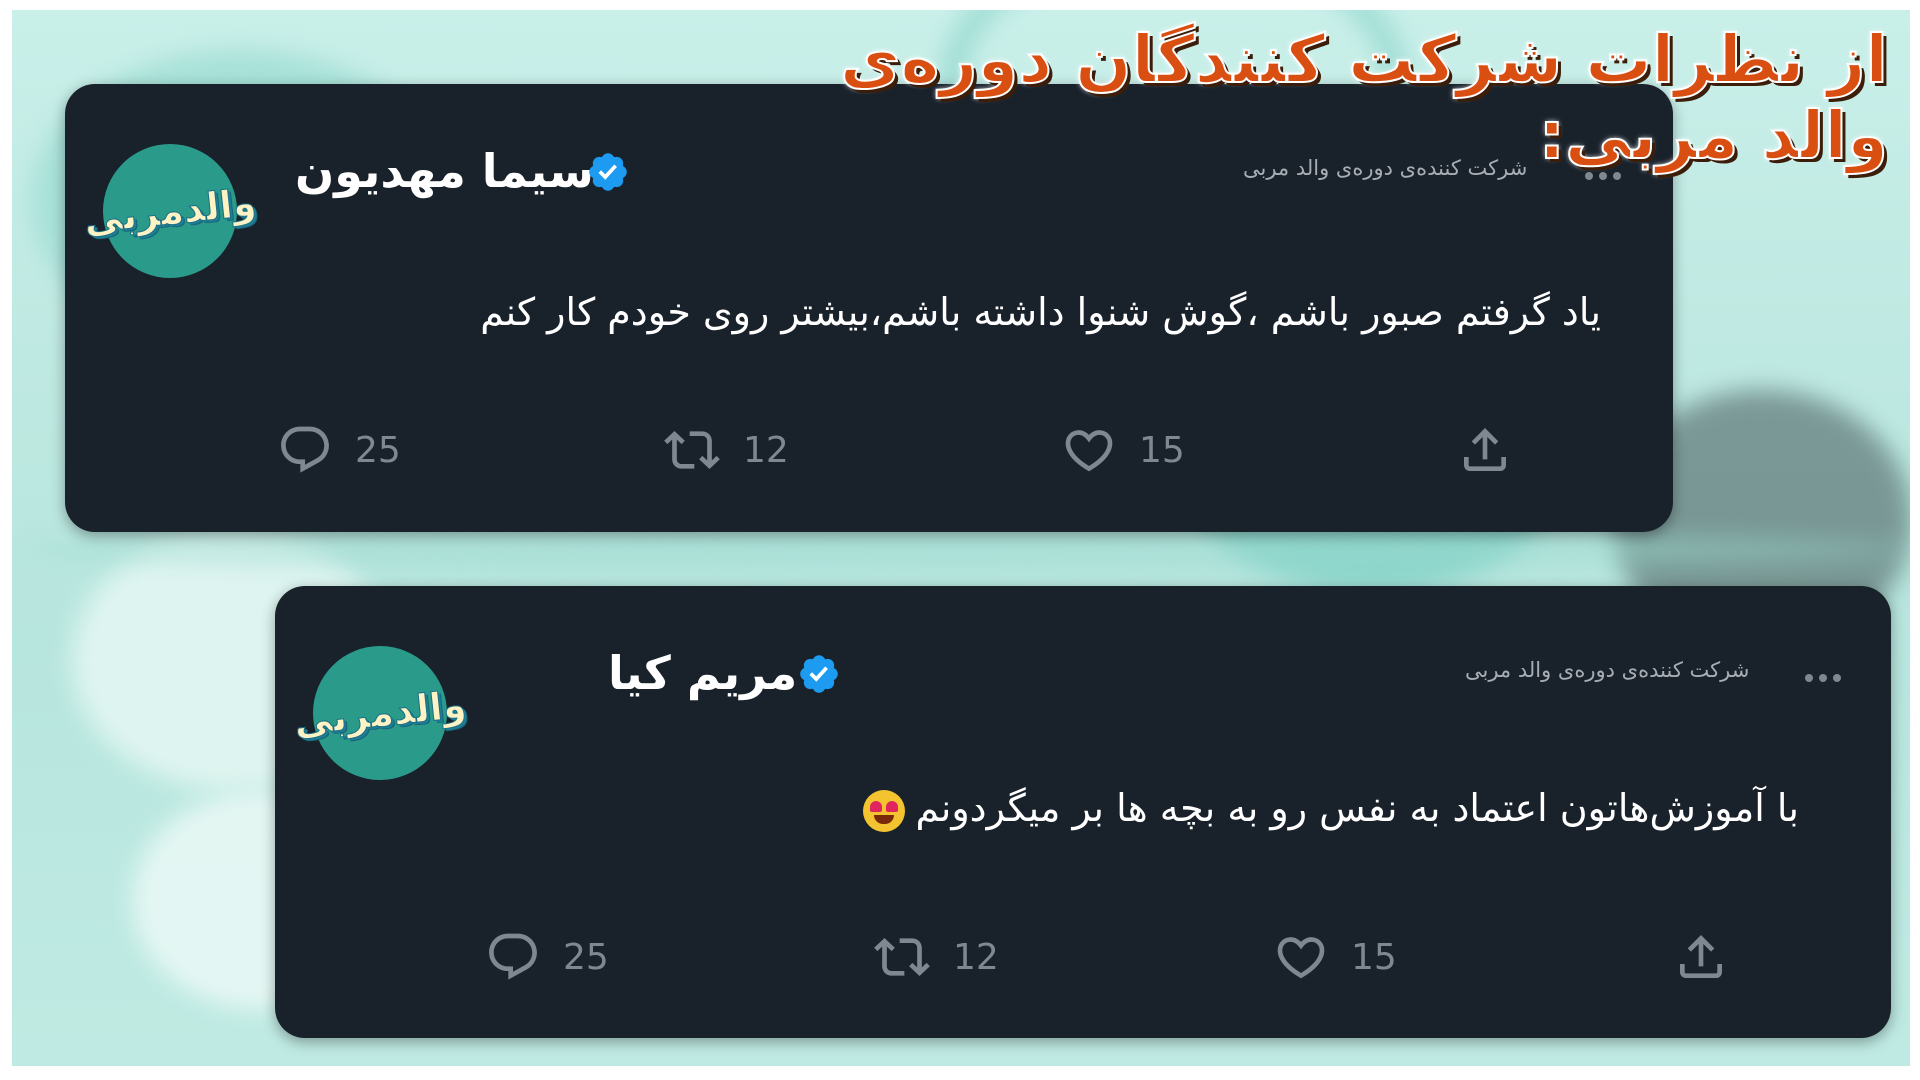  I want to click on more-dots-icon, so click(1823, 678).